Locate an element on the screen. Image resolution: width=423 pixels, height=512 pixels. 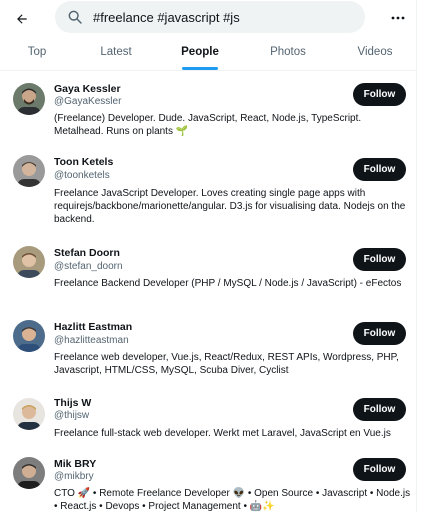
tab-label: Photos is located at coordinates (288, 52).